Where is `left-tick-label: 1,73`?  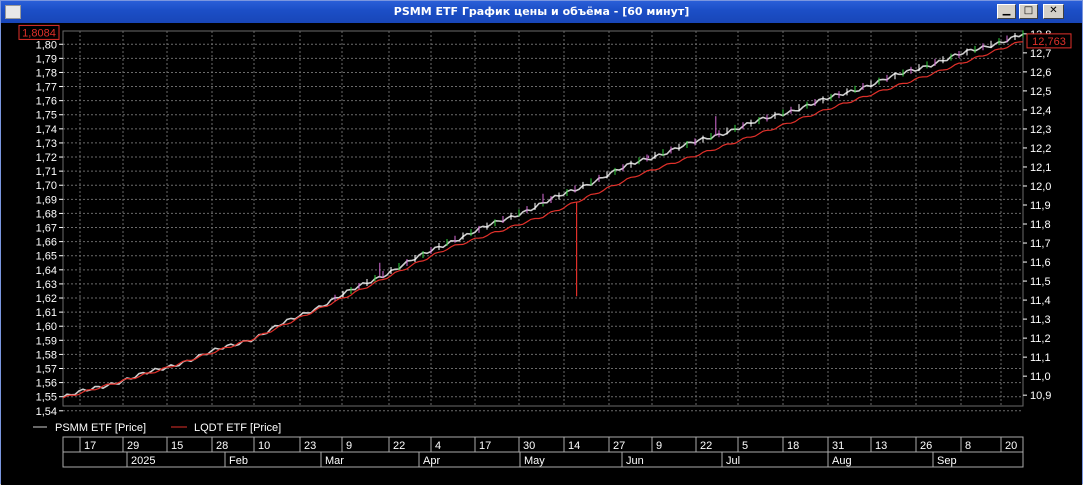 left-tick-label: 1,73 is located at coordinates (46, 144).